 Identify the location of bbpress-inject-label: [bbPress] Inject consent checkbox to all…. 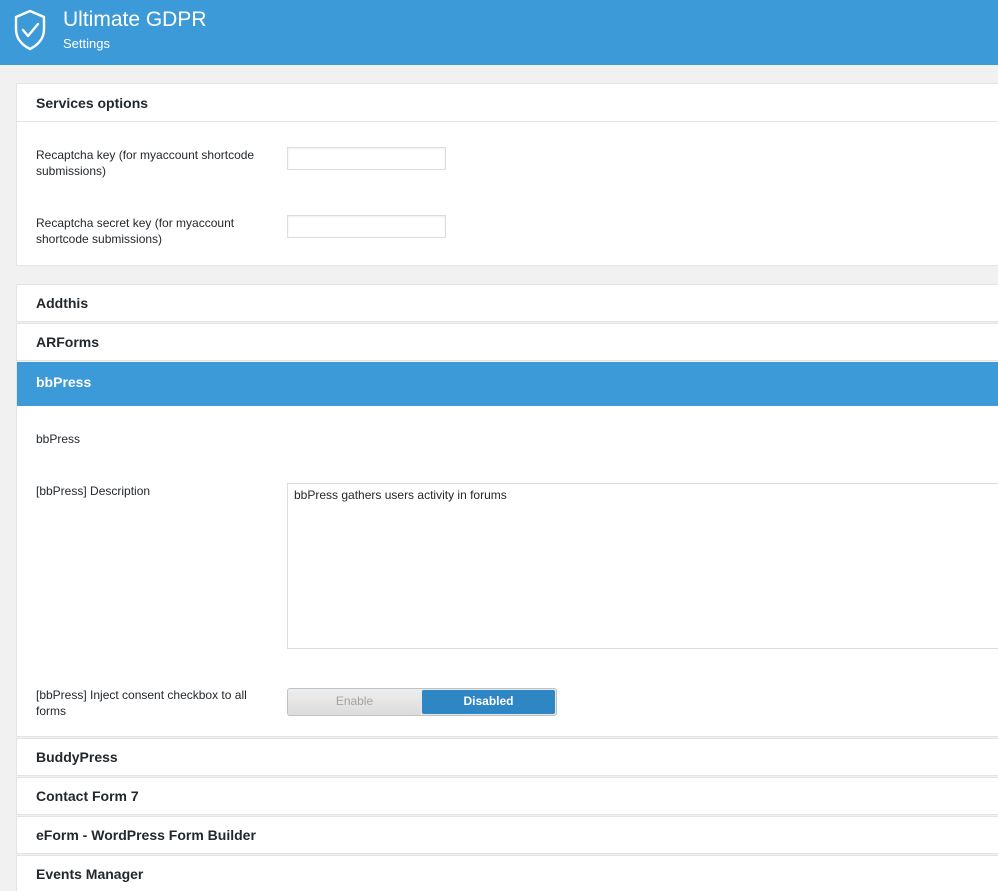
(141, 703).